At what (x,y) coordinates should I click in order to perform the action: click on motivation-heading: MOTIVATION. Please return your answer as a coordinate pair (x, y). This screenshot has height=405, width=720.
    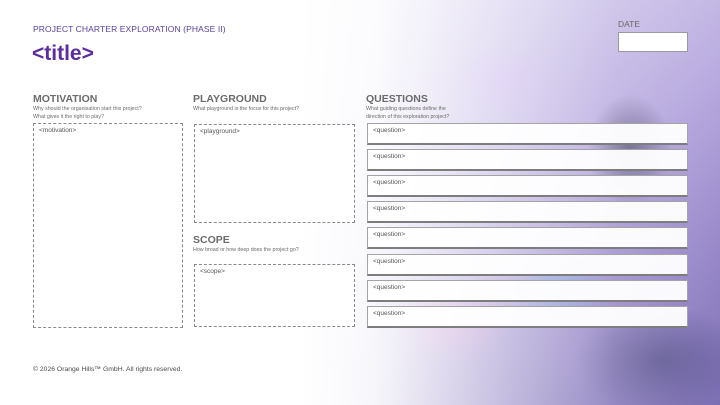
    Looking at the image, I should click on (65, 99).